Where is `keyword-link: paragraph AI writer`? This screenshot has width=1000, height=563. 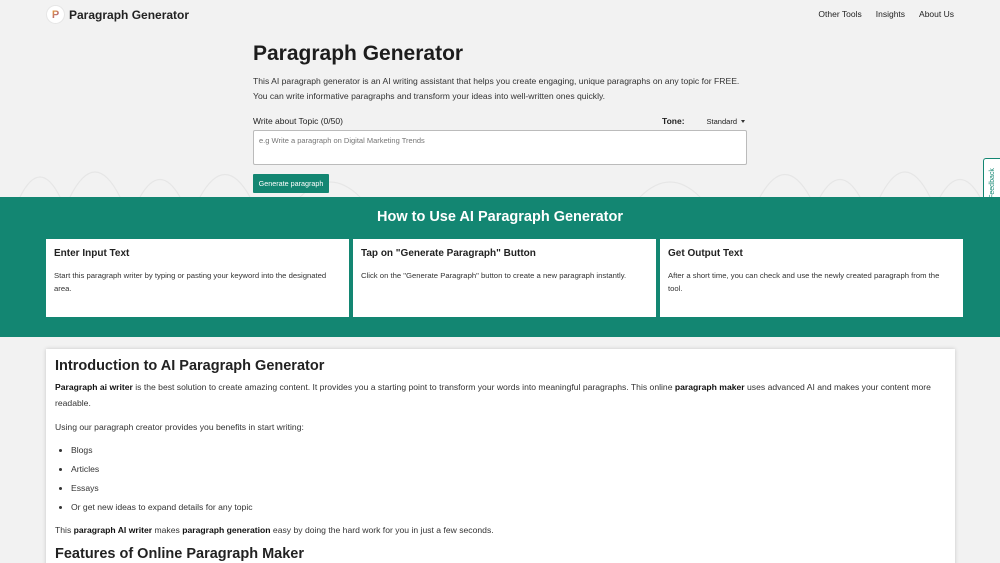
keyword-link: paragraph AI writer is located at coordinates (113, 530).